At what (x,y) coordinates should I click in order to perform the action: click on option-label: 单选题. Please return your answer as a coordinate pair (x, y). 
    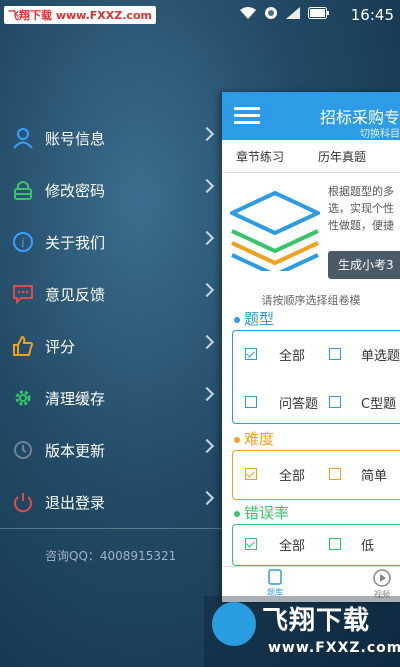
    Looking at the image, I should click on (380, 356).